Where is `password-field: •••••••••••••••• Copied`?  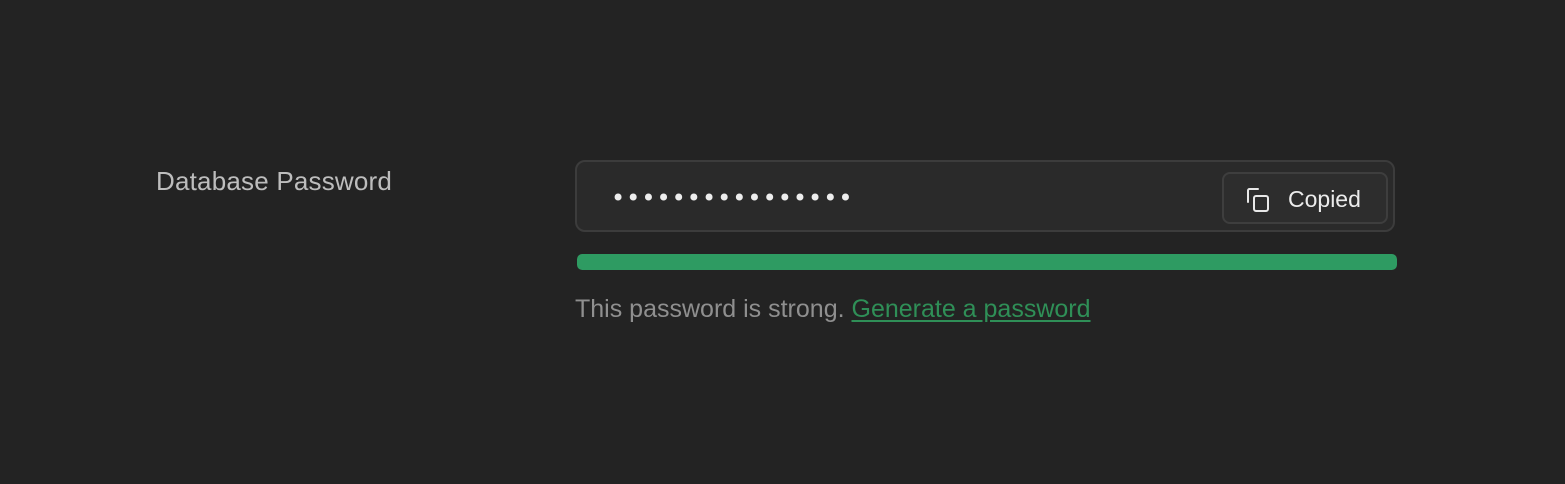 password-field: •••••••••••••••• Copied is located at coordinates (985, 196).